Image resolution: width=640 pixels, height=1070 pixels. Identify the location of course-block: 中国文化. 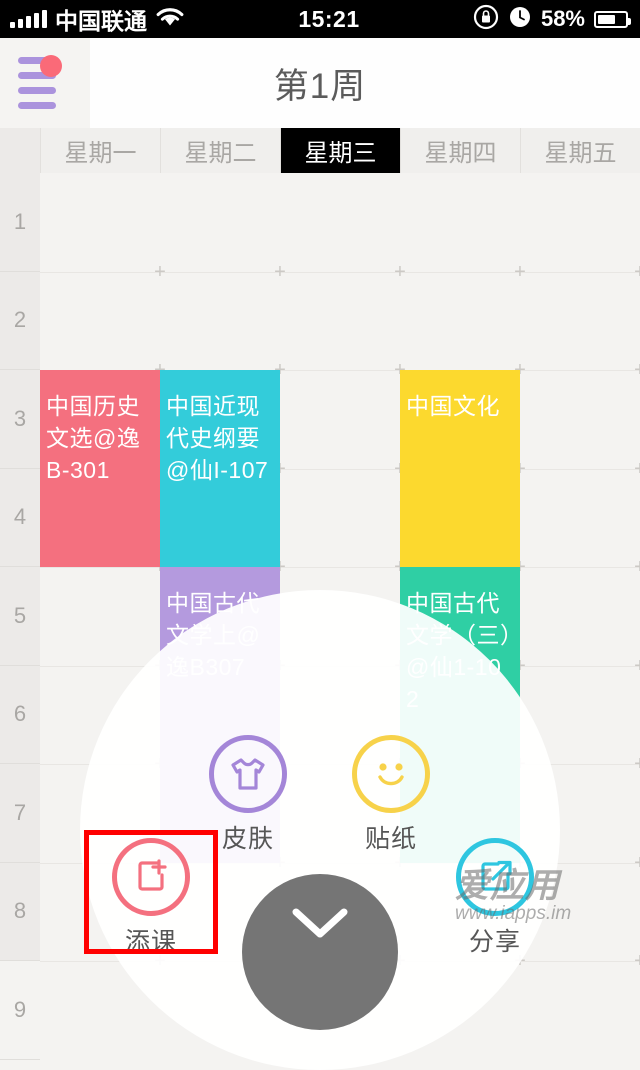
(460, 468).